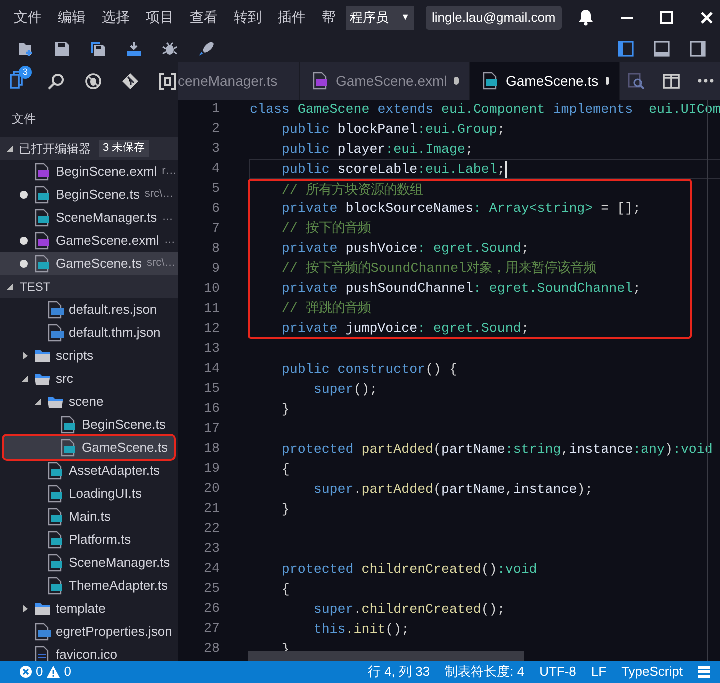  Describe the element at coordinates (470, 249) in the screenshot. I see `annotation-box-segment: private pushVoice: egret.Sound;` at that location.